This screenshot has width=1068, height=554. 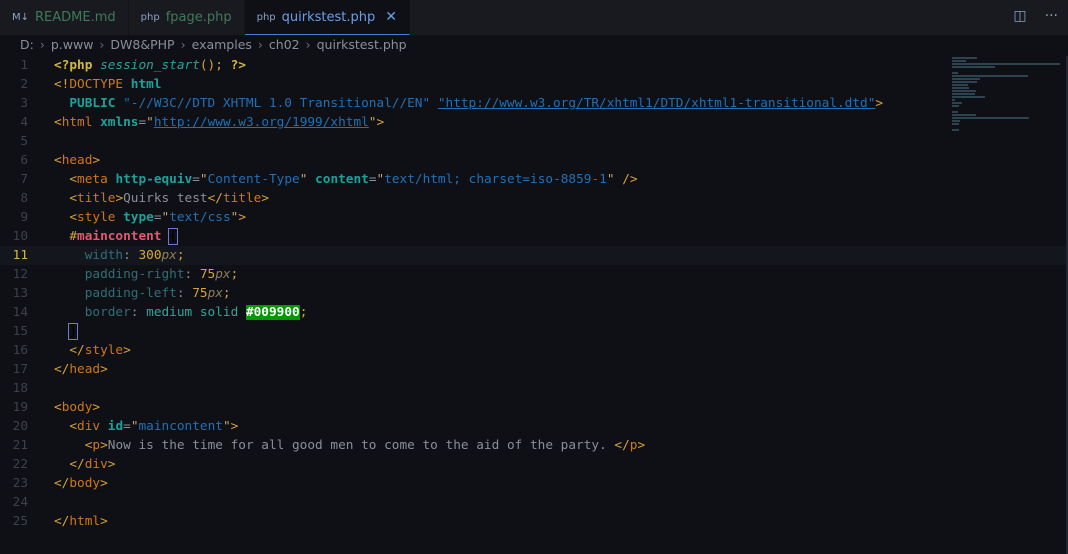 What do you see at coordinates (534, 217) in the screenshot?
I see `code-line: 9 <style type="text/css">` at bounding box center [534, 217].